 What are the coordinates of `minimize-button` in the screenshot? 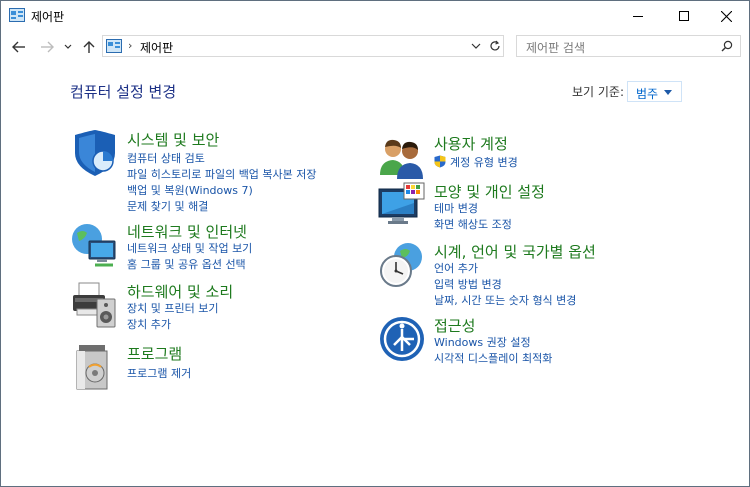 It's located at (638, 16).